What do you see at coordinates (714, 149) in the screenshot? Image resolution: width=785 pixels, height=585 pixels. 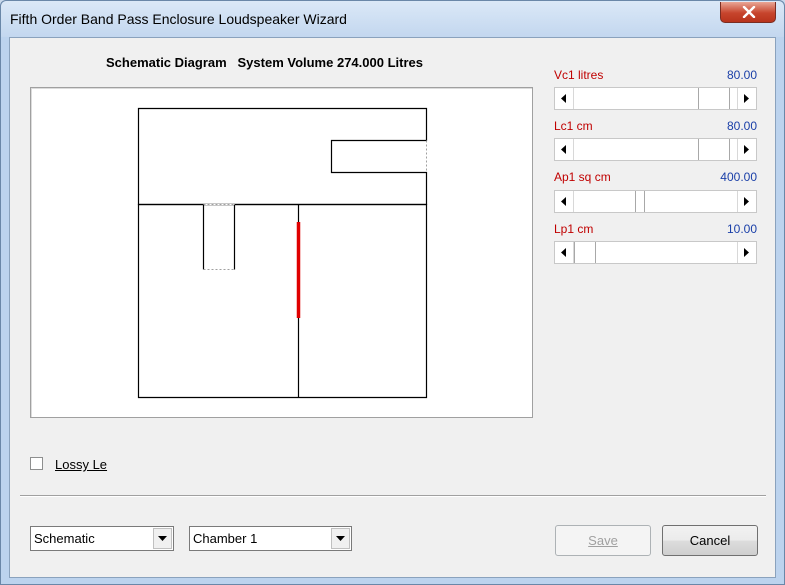 I see `slider-lc1-thumb` at bounding box center [714, 149].